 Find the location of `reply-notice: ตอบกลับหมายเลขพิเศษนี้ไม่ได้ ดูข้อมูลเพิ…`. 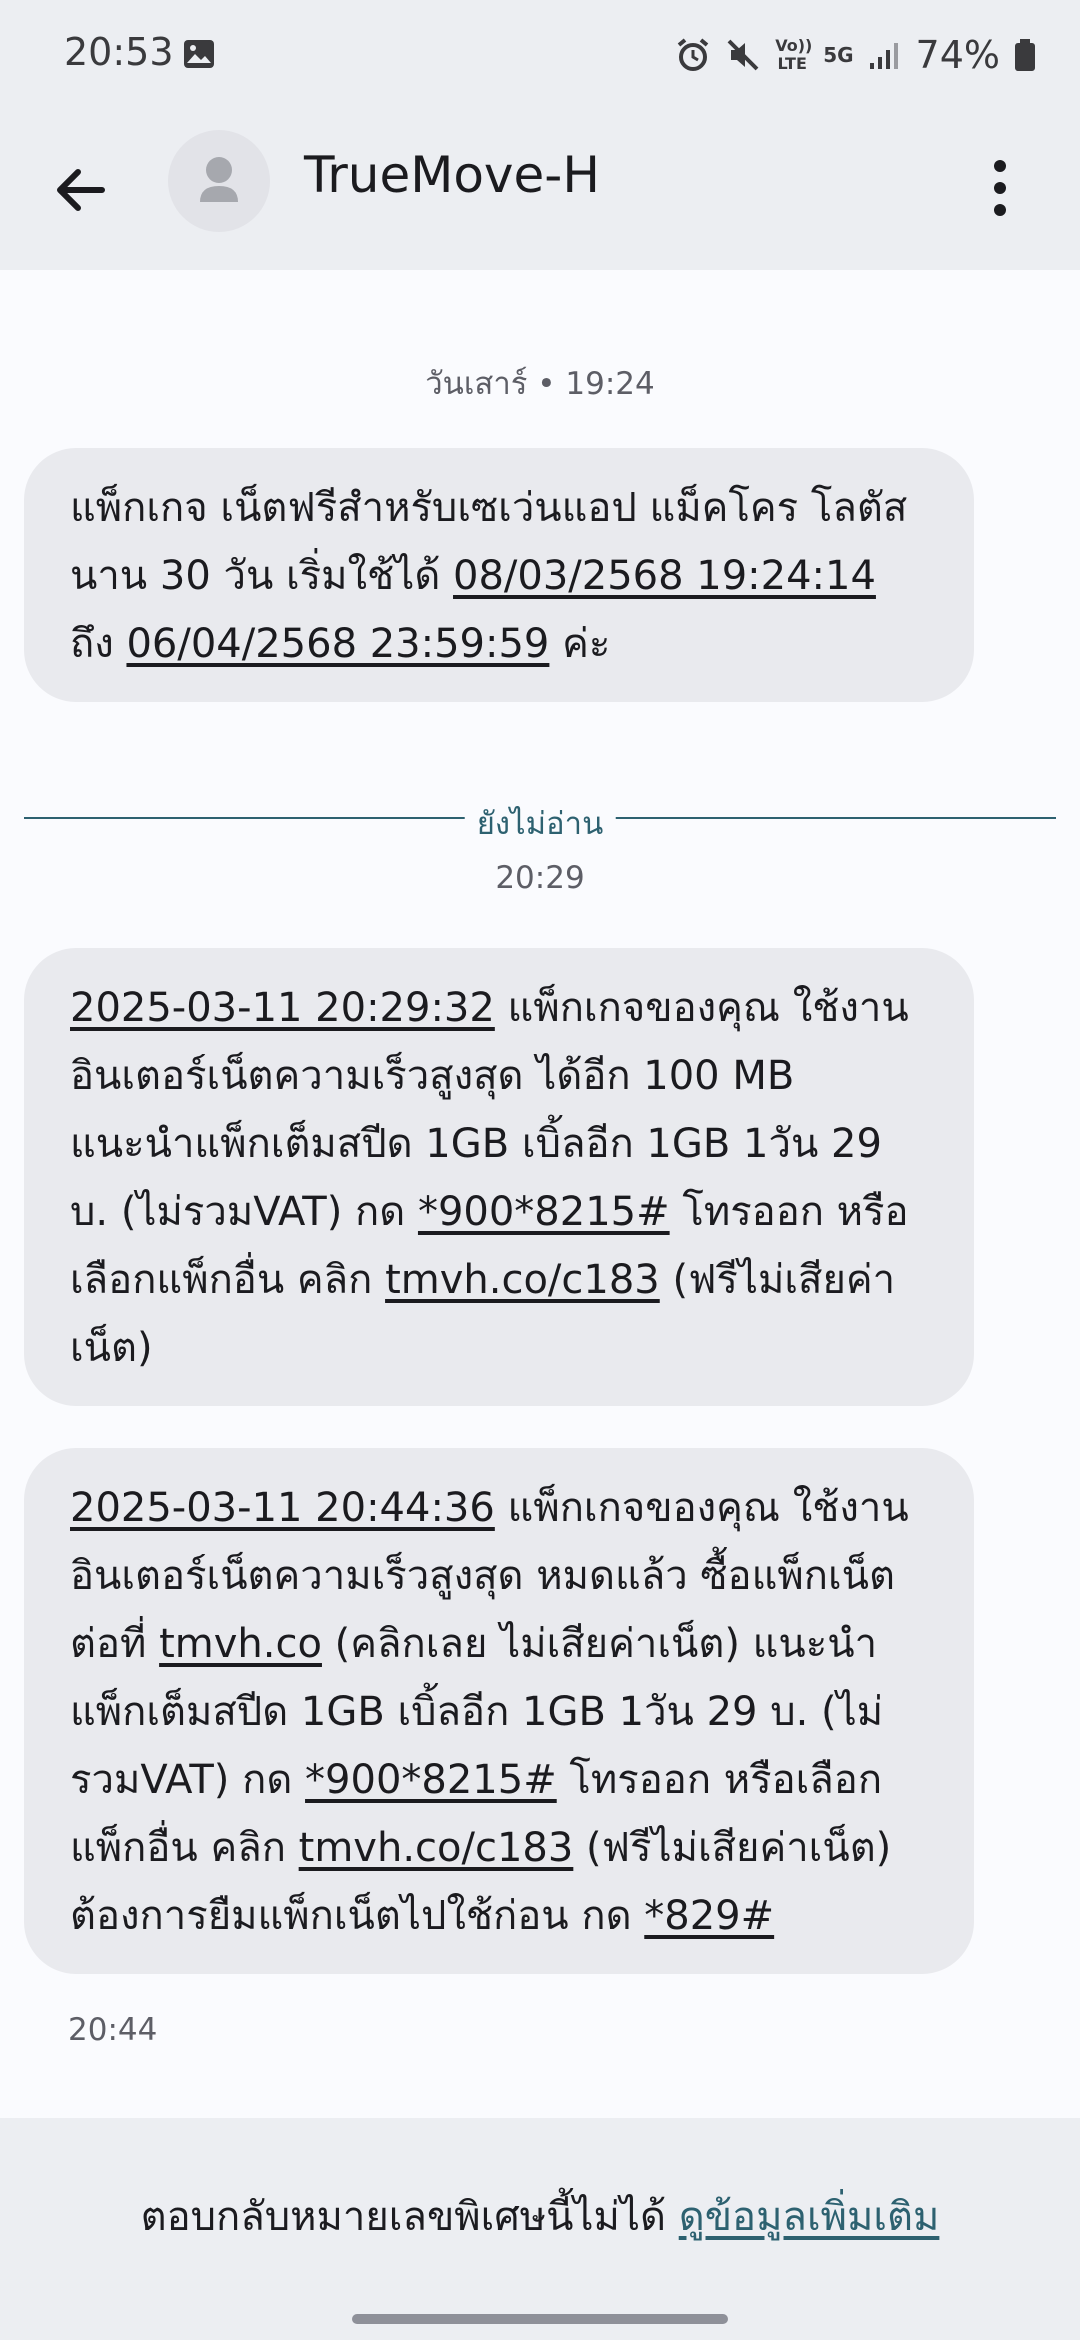

reply-notice: ตอบกลับหมายเลขพิเศษนี้ไม่ได้ ดูข้อมูลเพิ… is located at coordinates (540, 2216).